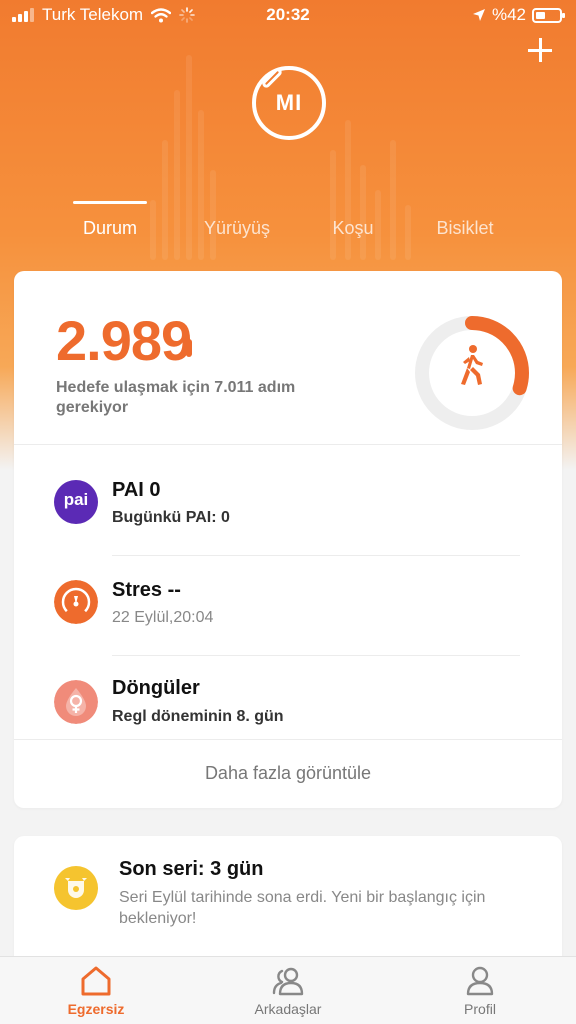  What do you see at coordinates (110, 202) in the screenshot?
I see `tab-active-indicator` at bounding box center [110, 202].